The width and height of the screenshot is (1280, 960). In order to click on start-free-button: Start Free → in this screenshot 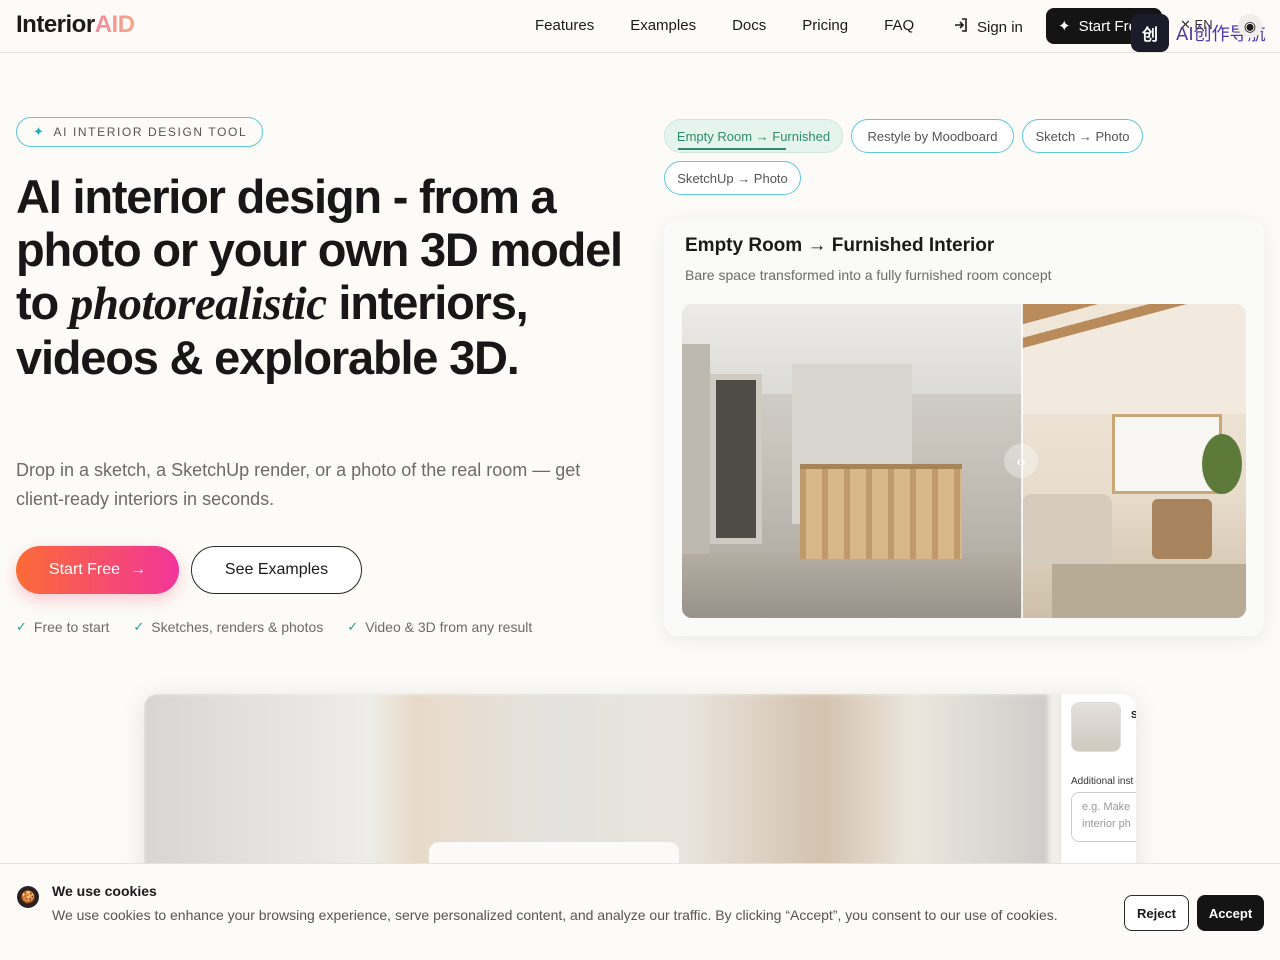, I will do `click(97, 570)`.